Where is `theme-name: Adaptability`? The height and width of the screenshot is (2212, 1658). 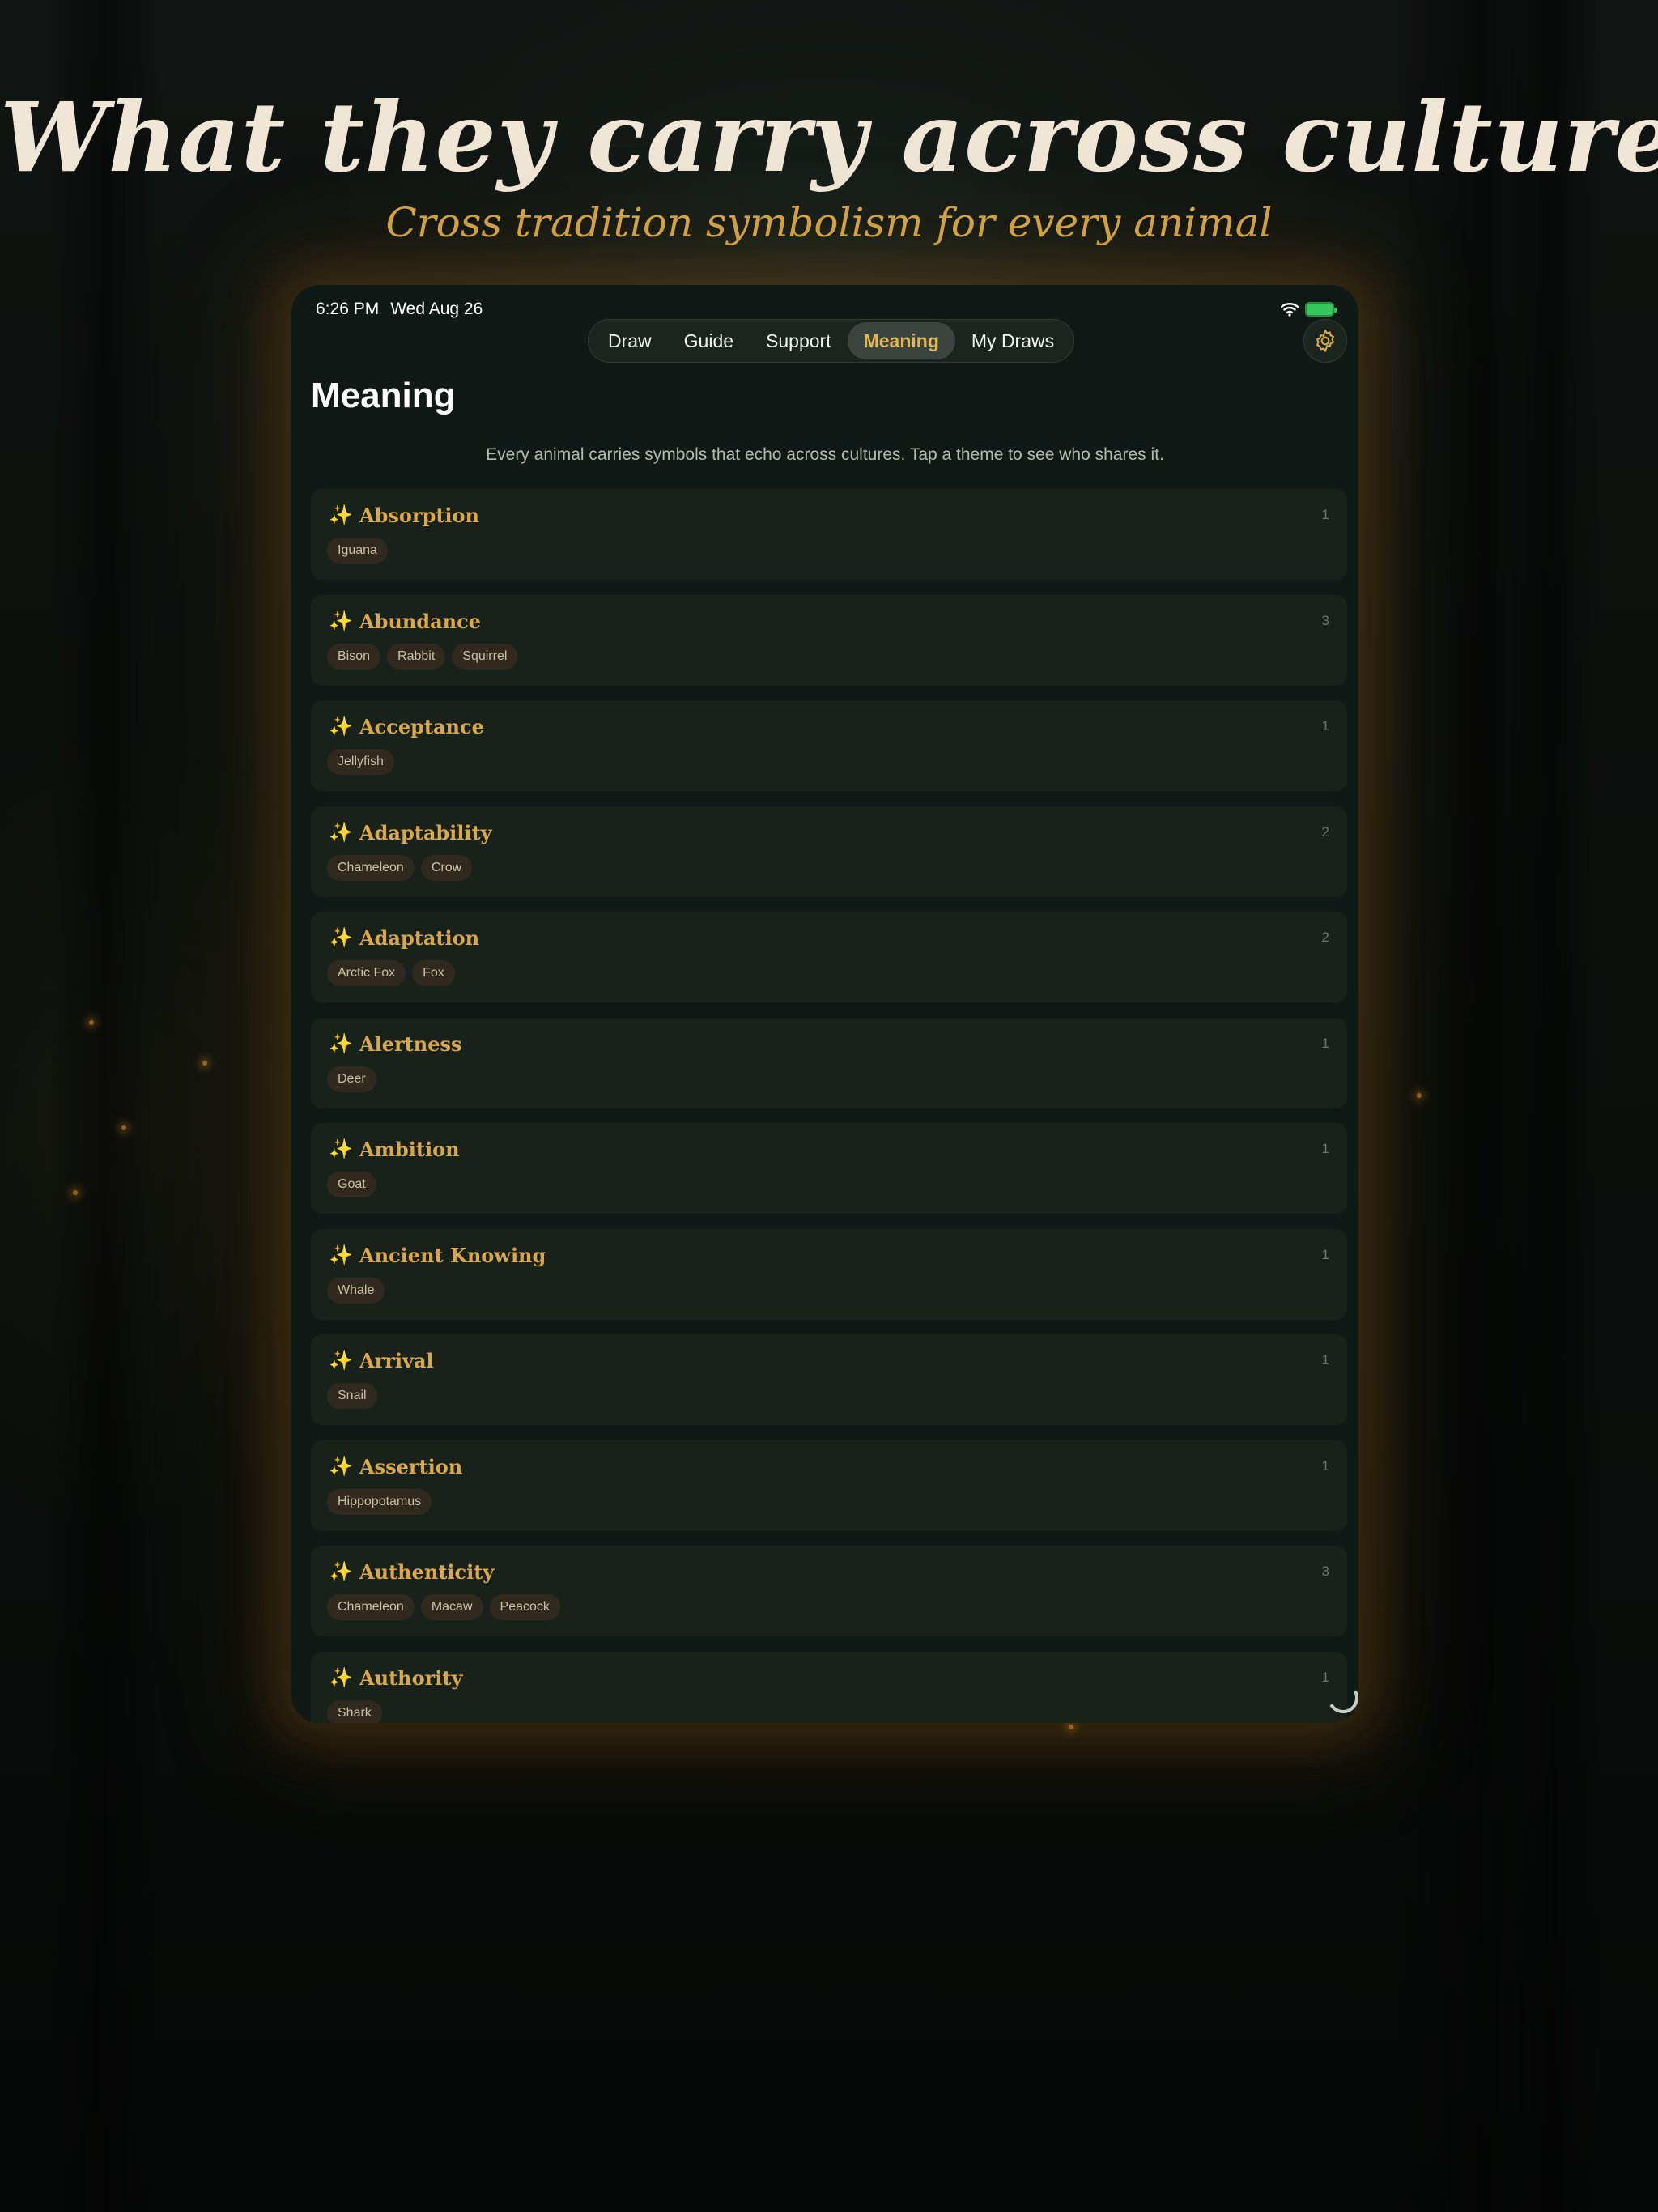 theme-name: Adaptability is located at coordinates (425, 832).